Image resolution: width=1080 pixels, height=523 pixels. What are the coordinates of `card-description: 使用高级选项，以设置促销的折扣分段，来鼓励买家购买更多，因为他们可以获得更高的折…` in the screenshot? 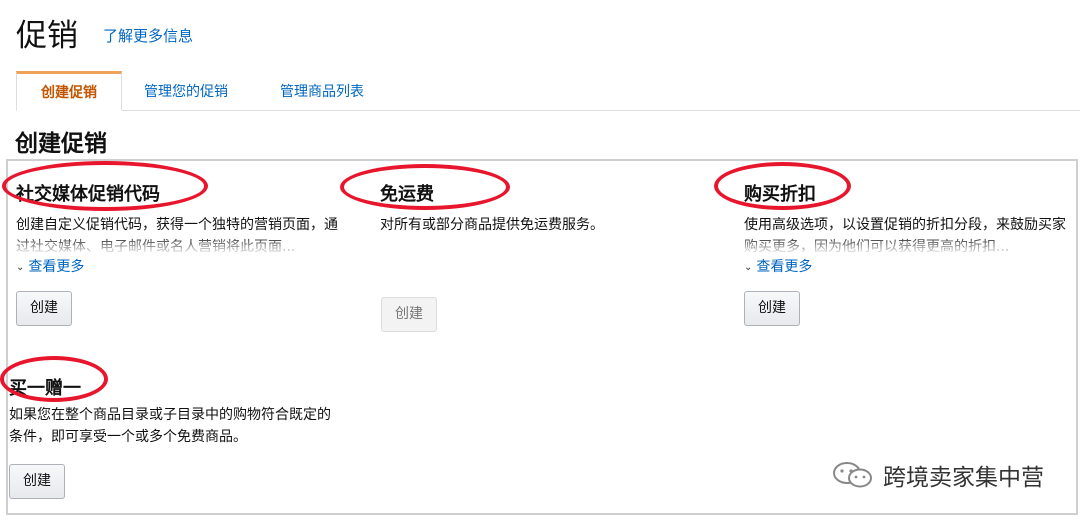 It's located at (905, 234).